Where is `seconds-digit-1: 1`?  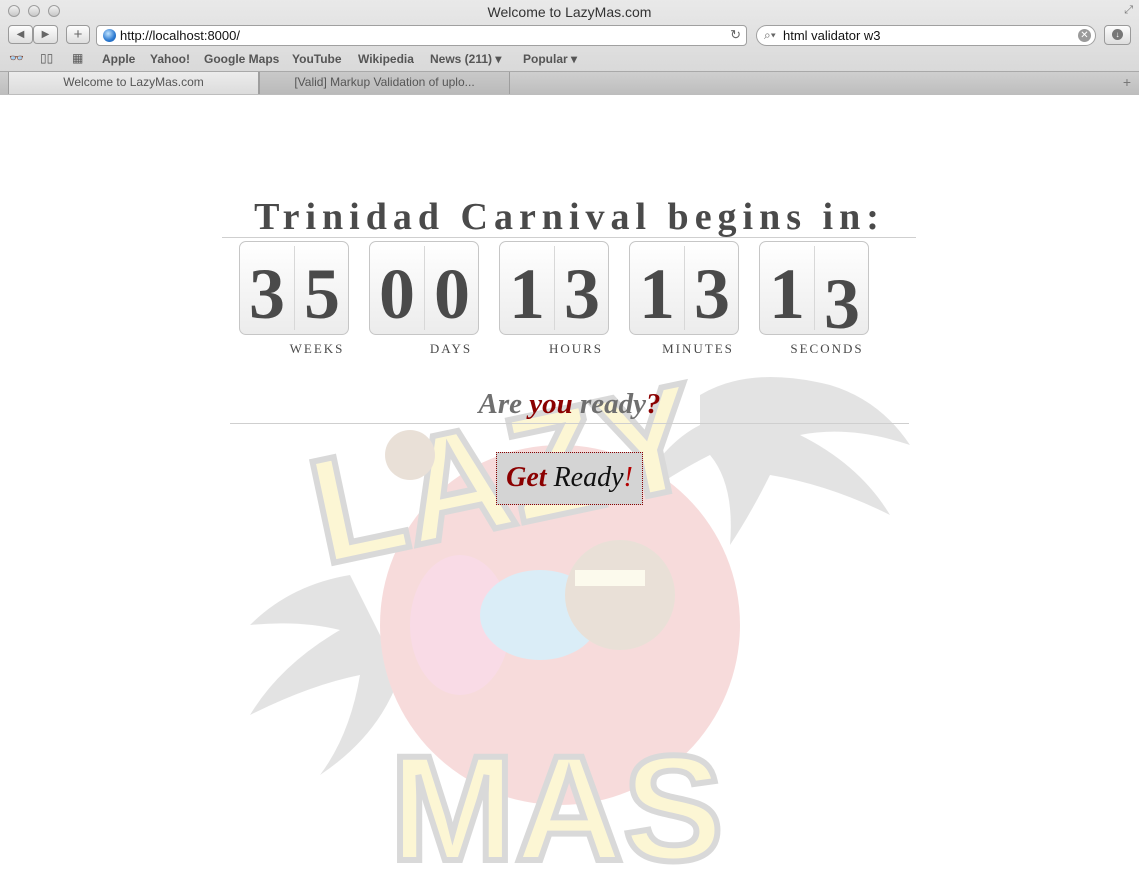
seconds-digit-1: 1 is located at coordinates (787, 294).